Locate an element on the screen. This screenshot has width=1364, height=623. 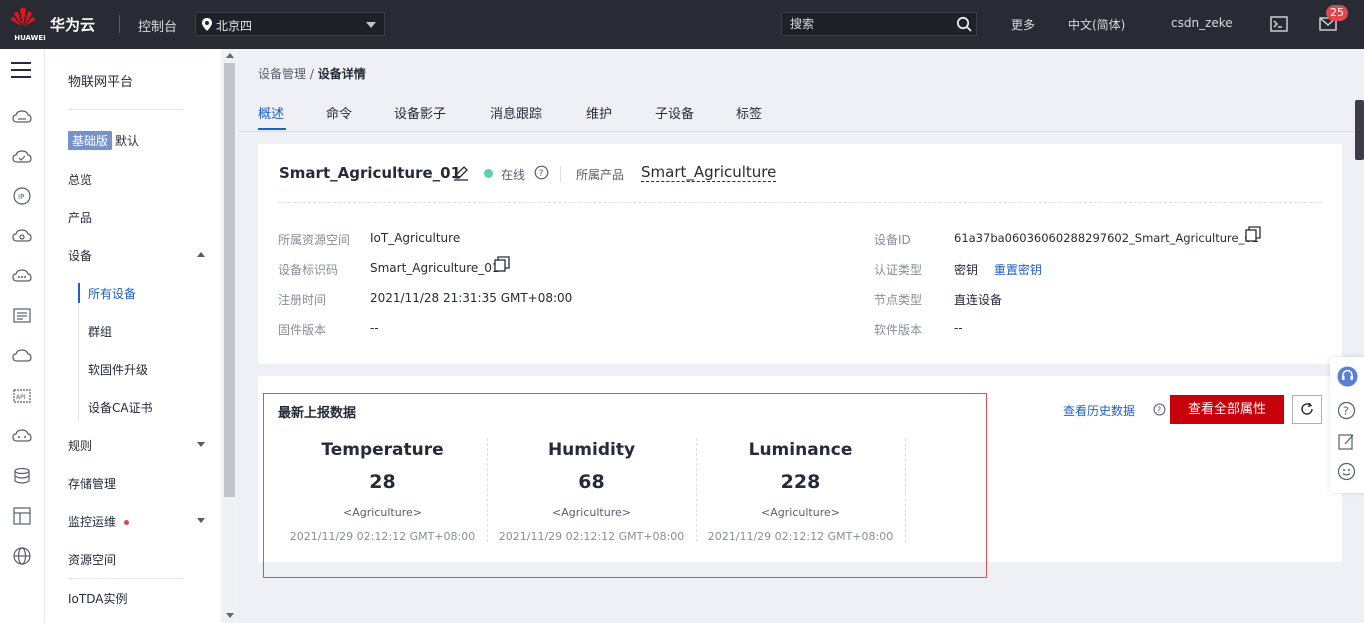
sidebar-item-edition: 基础版 默认 is located at coordinates (103, 140).